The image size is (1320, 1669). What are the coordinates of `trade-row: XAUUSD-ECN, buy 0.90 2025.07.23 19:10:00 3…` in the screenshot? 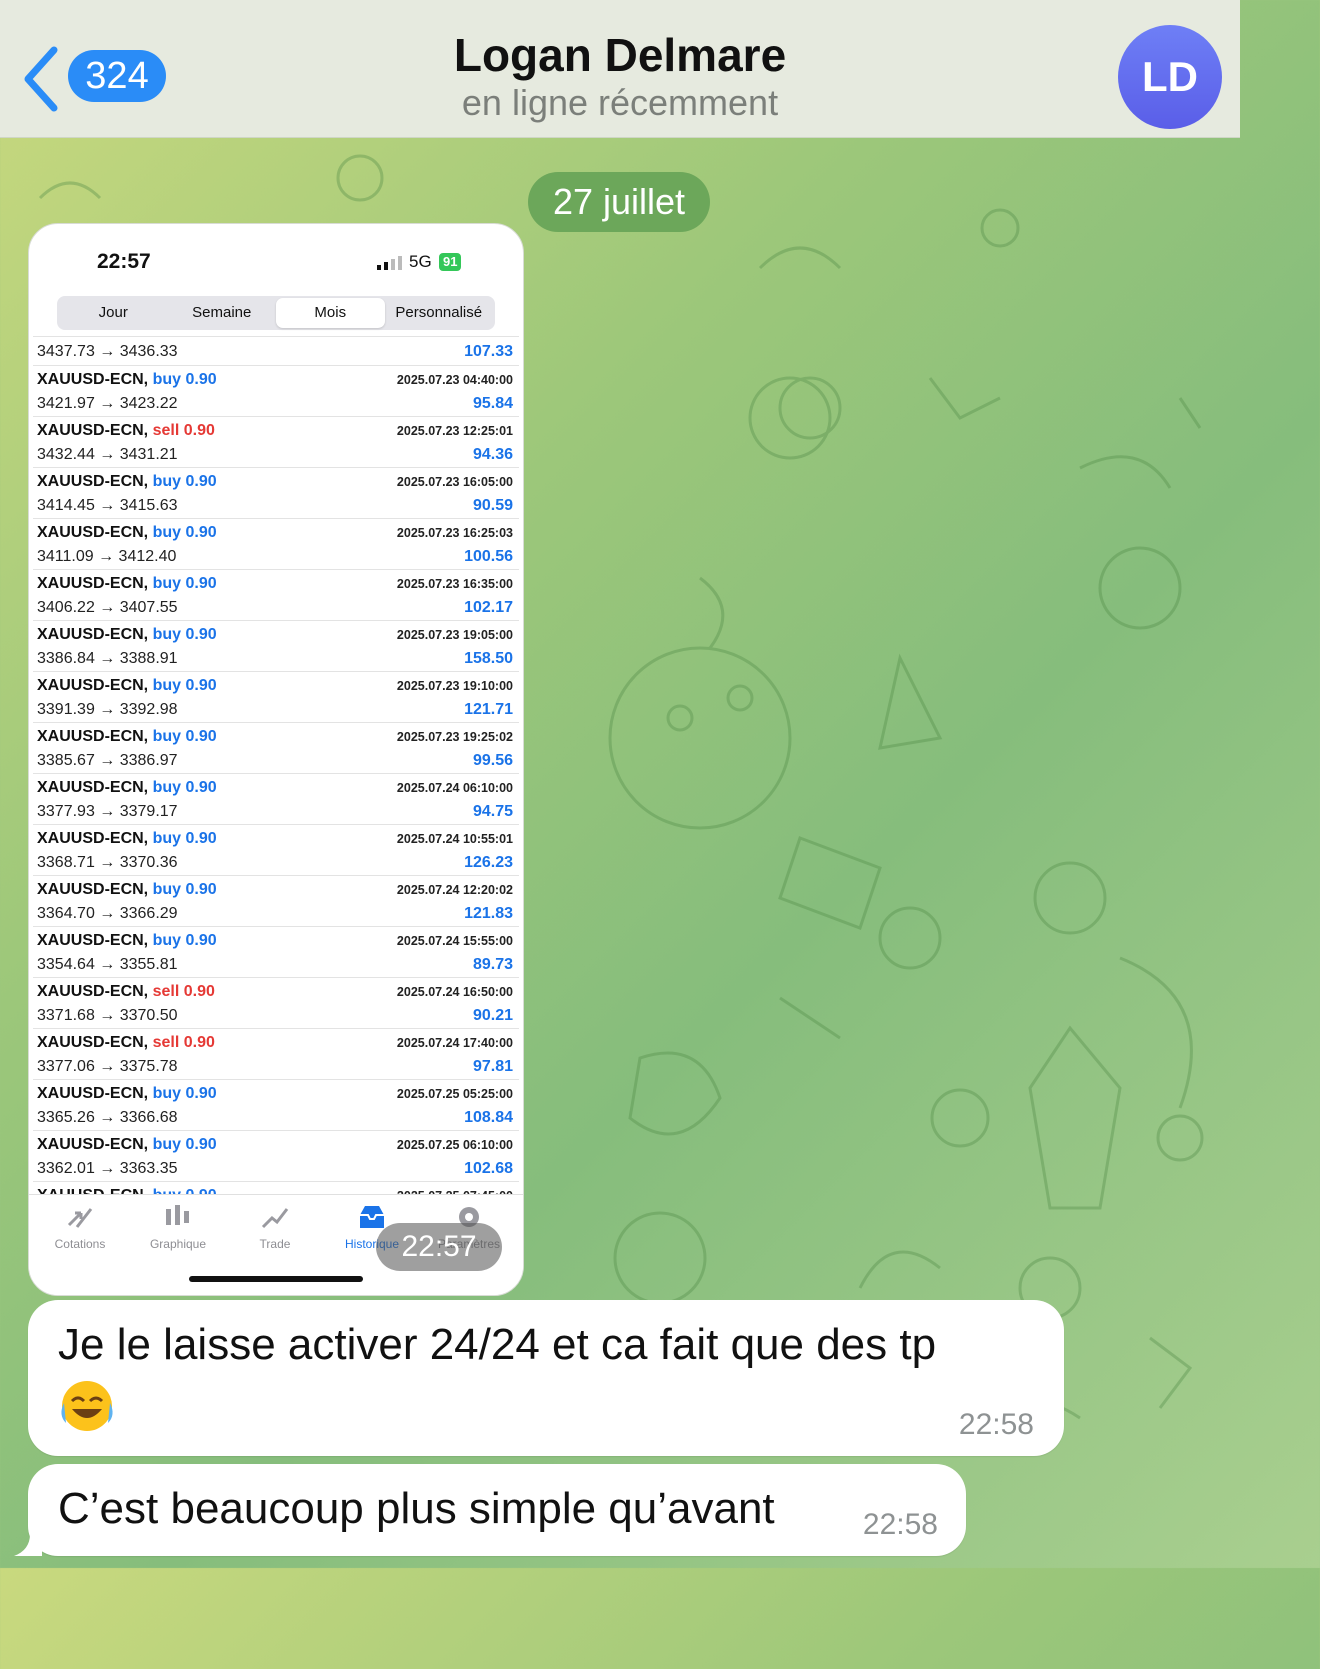 It's located at (276, 696).